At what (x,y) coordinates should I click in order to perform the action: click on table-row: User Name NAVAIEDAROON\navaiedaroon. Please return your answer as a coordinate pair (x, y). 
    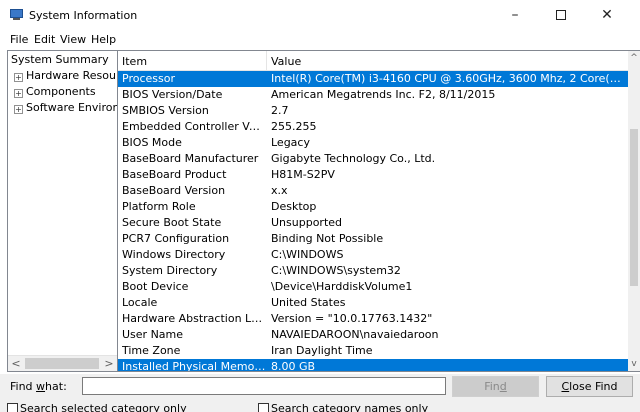
    Looking at the image, I should click on (373, 335).